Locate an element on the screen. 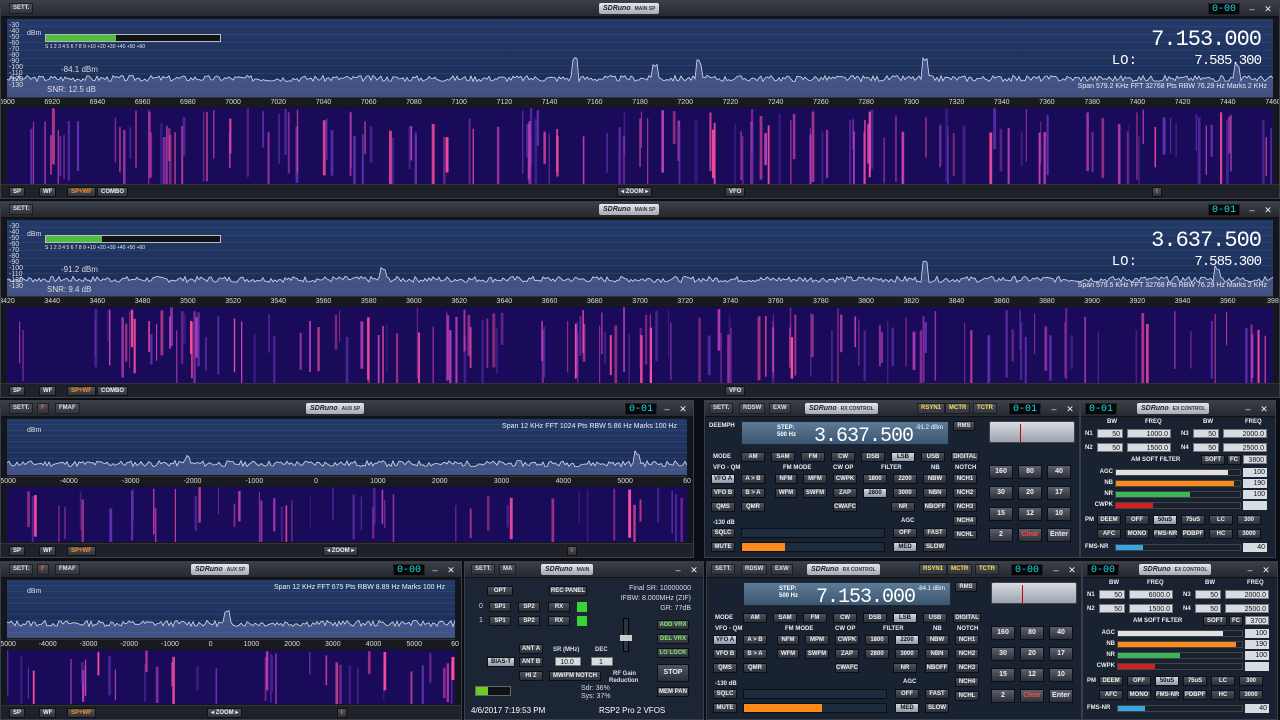 Image resolution: width=1280 pixels, height=720 pixels. ex-row-0-value: 100 is located at coordinates (1255, 472).